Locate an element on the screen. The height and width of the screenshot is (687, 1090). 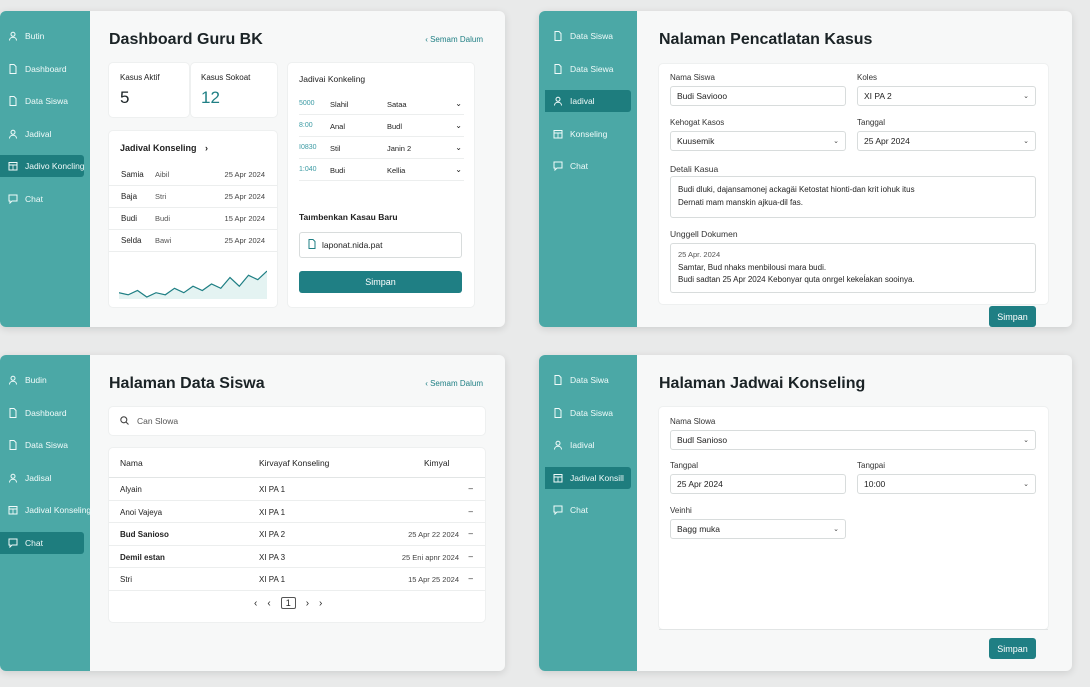
page-title: Nalaman Pencatlatan Kasus is located at coordinates (766, 39).